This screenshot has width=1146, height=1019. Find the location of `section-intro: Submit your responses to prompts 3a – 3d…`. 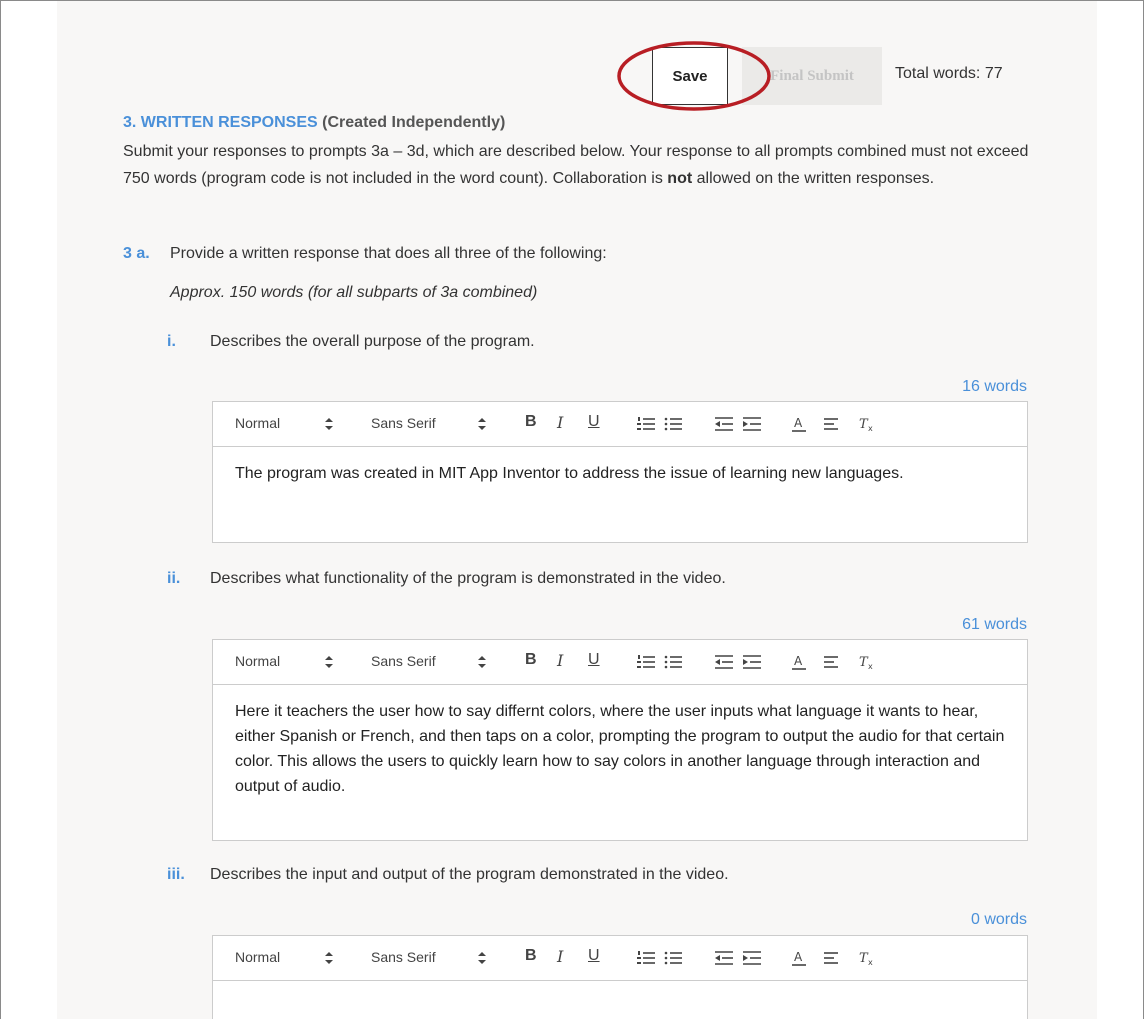

section-intro: Submit your responses to prompts 3a – 3d… is located at coordinates (583, 165).